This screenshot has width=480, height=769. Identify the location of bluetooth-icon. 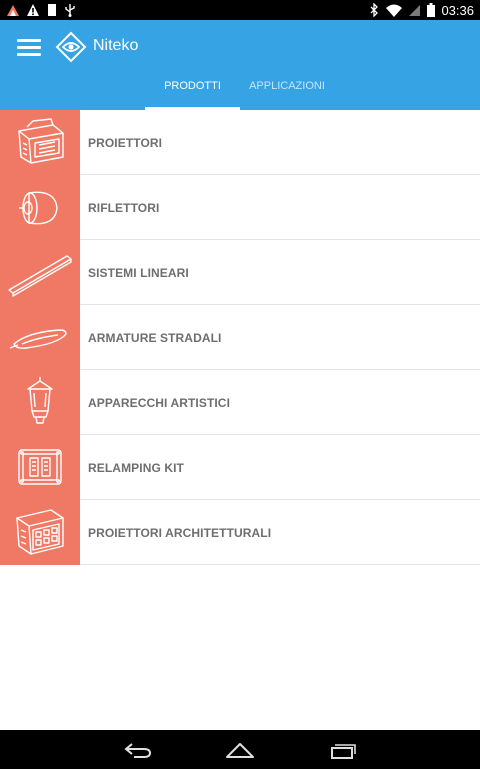
(374, 10).